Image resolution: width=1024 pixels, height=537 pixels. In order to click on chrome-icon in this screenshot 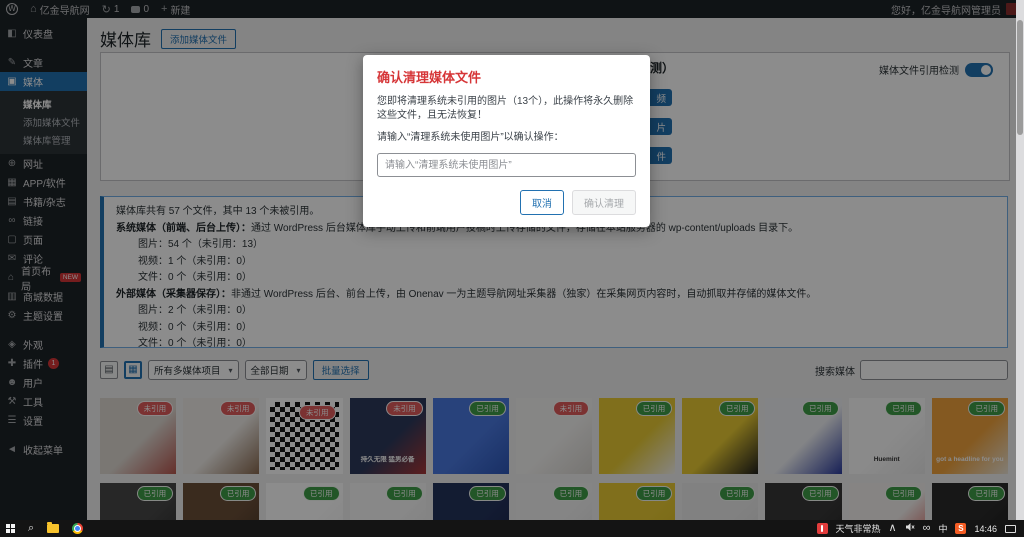, I will do `click(78, 528)`.